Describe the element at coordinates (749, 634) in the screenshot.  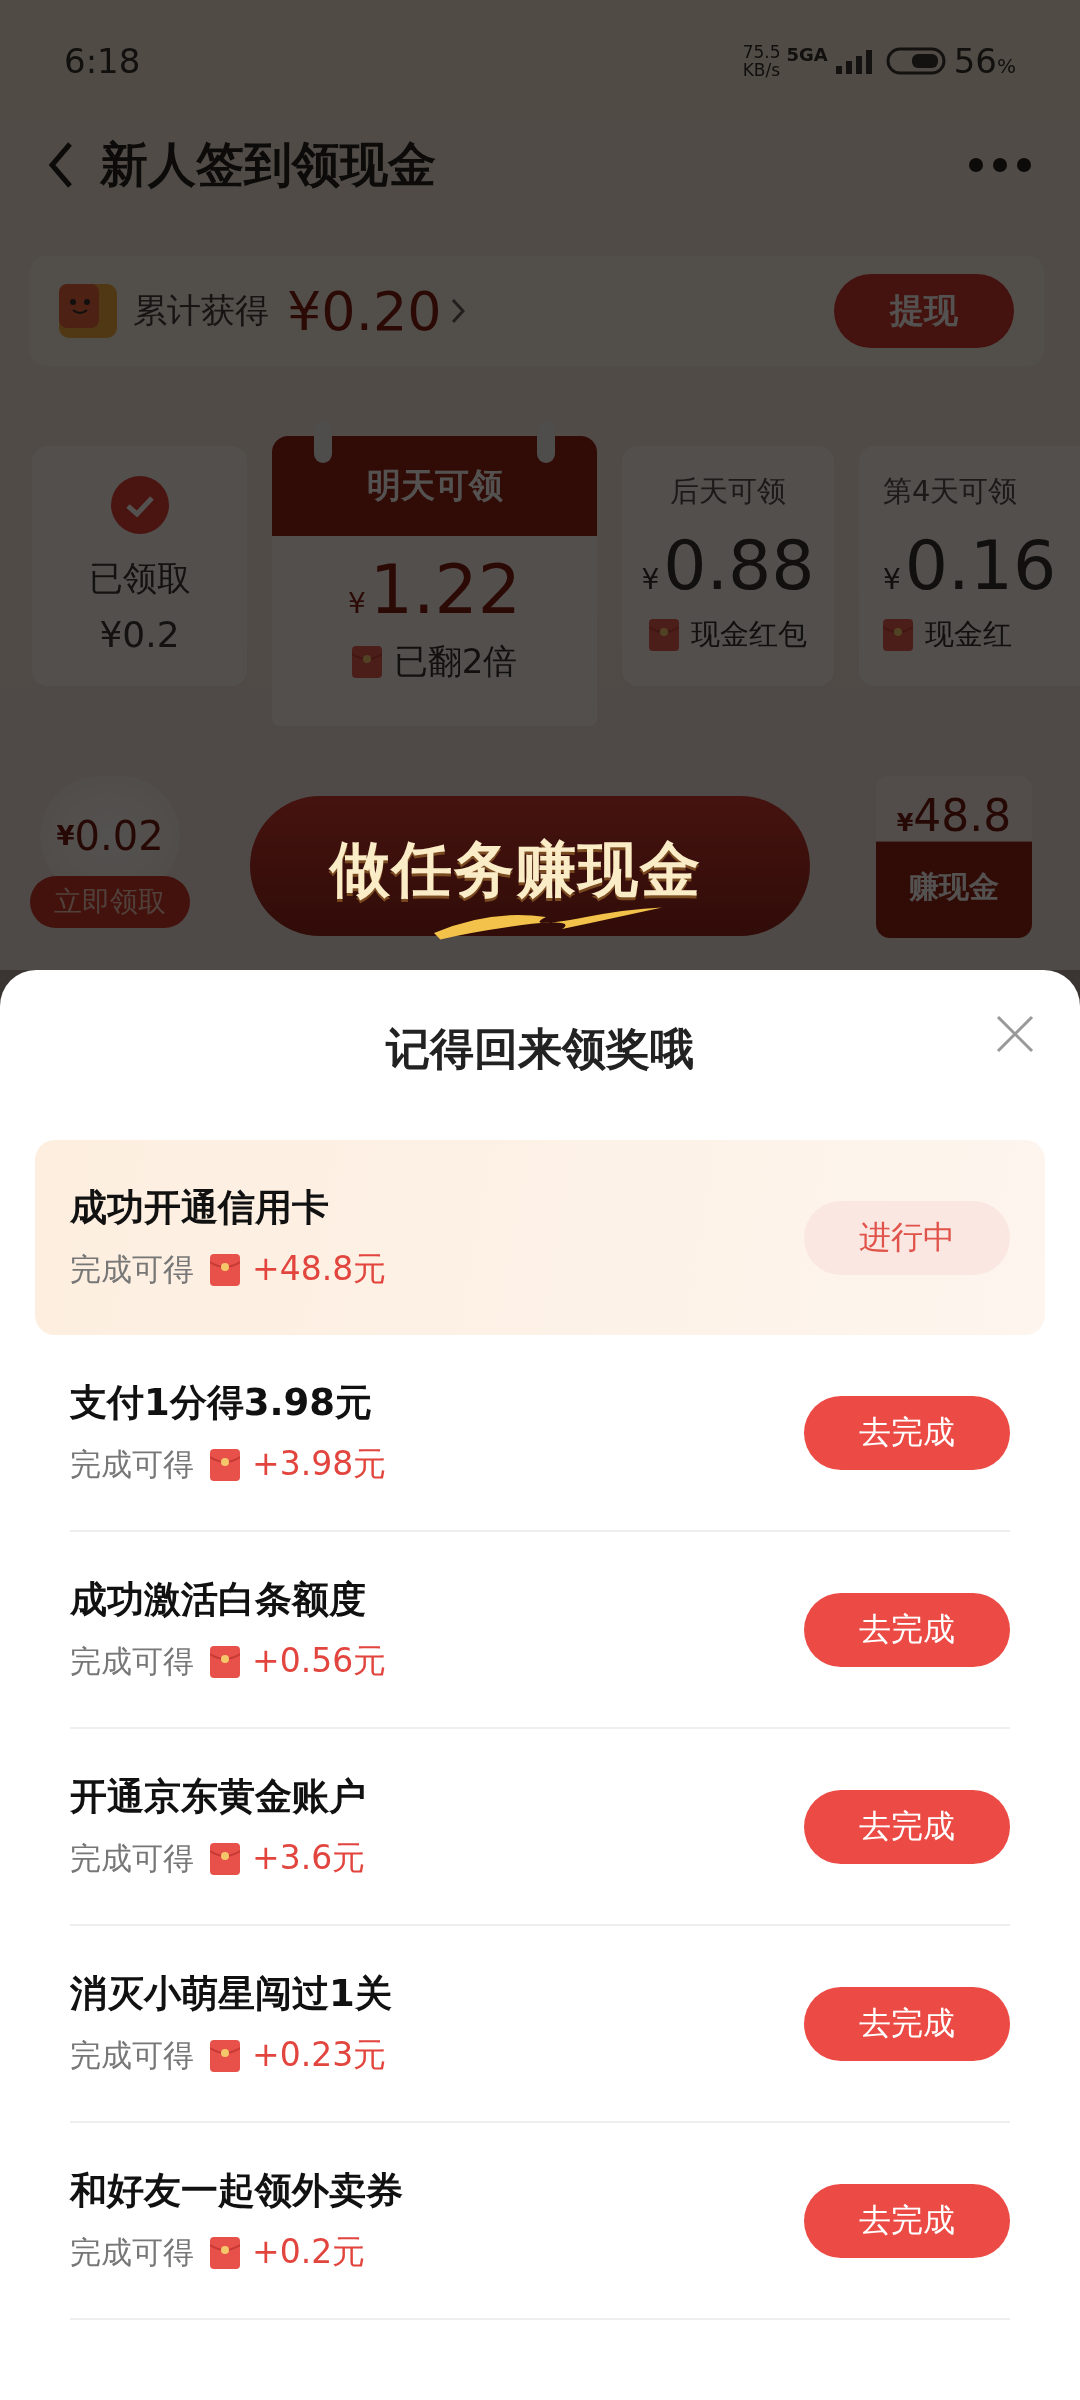
I see `day-note: 现金红包` at that location.